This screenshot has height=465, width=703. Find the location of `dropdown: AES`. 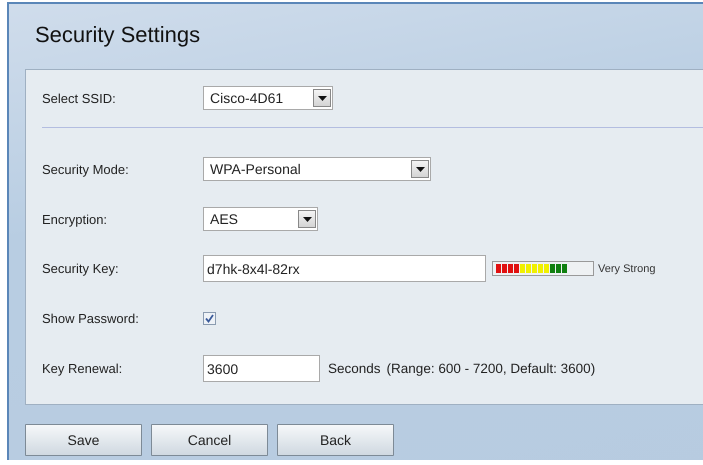

dropdown: AES is located at coordinates (260, 219).